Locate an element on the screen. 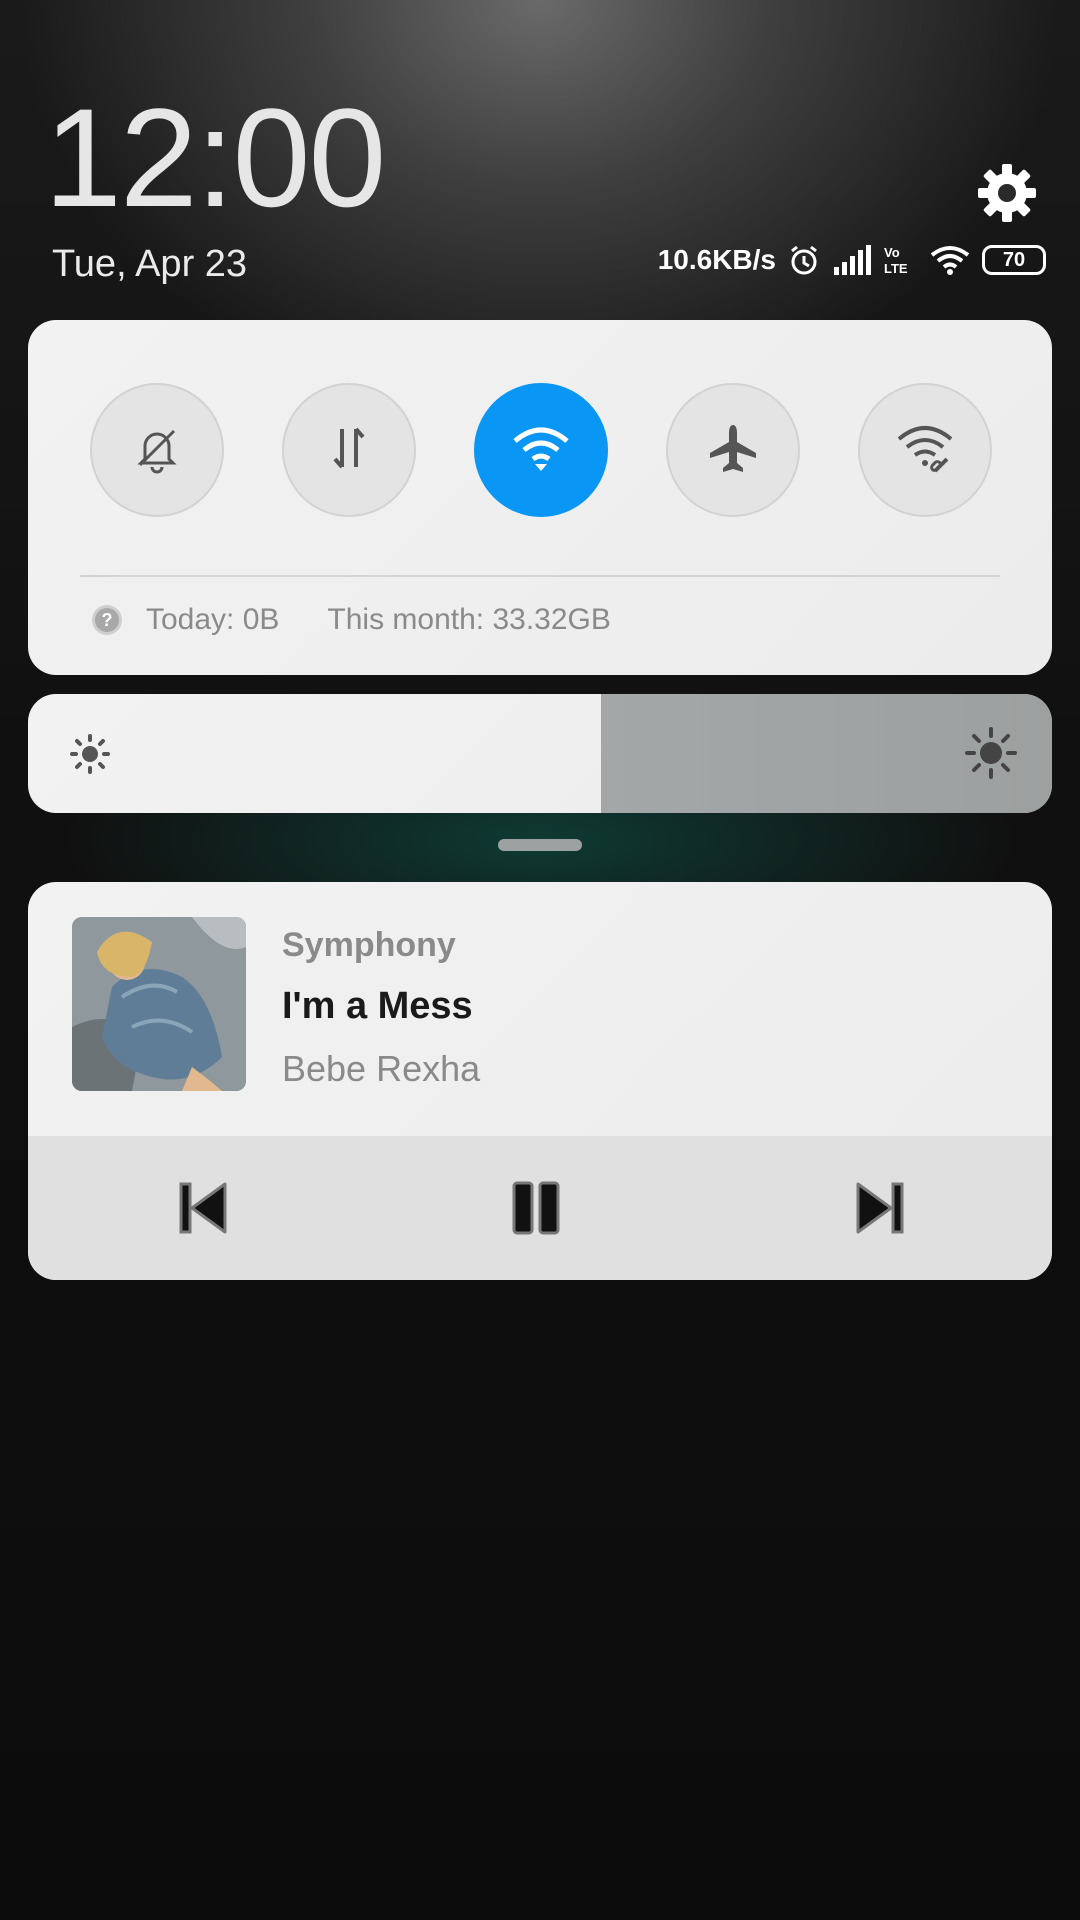  wifi-link-icon is located at coordinates (925, 450).